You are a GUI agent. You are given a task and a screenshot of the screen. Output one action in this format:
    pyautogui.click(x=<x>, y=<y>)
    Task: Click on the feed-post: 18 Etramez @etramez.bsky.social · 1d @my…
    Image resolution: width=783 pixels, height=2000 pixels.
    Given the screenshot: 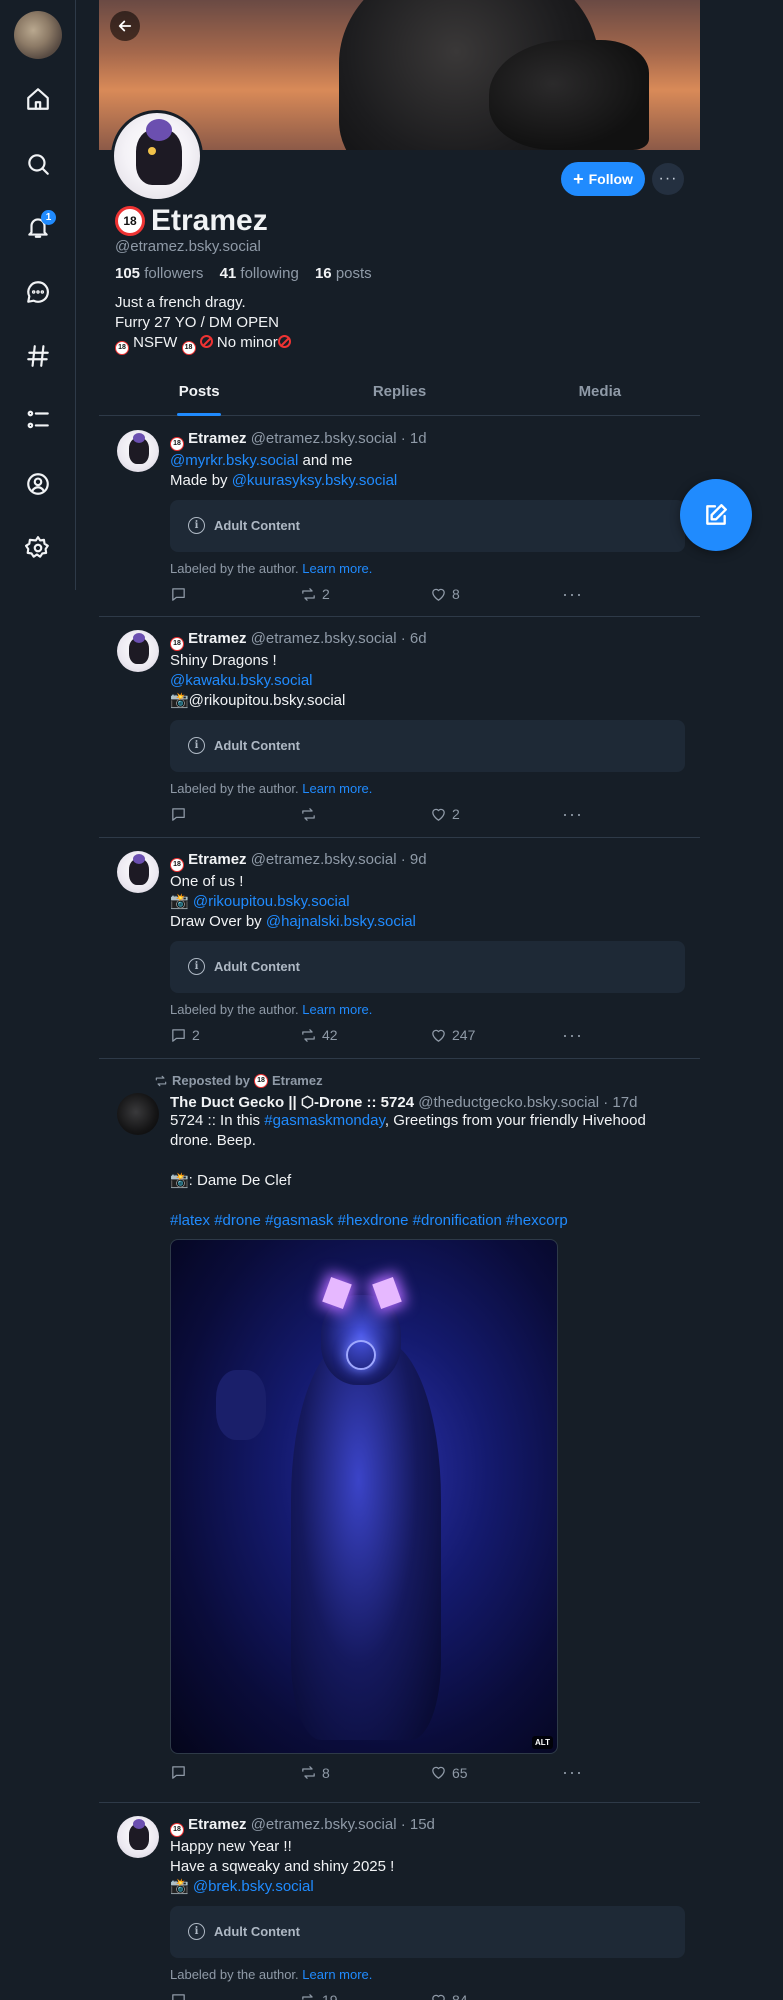 What is the action you would take?
    pyautogui.click(x=399, y=517)
    